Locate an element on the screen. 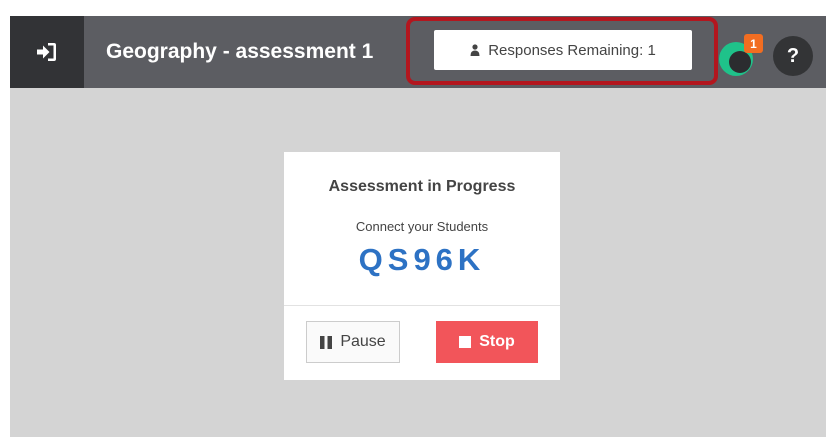 The image size is (826, 437). user-icon is located at coordinates (475, 50).